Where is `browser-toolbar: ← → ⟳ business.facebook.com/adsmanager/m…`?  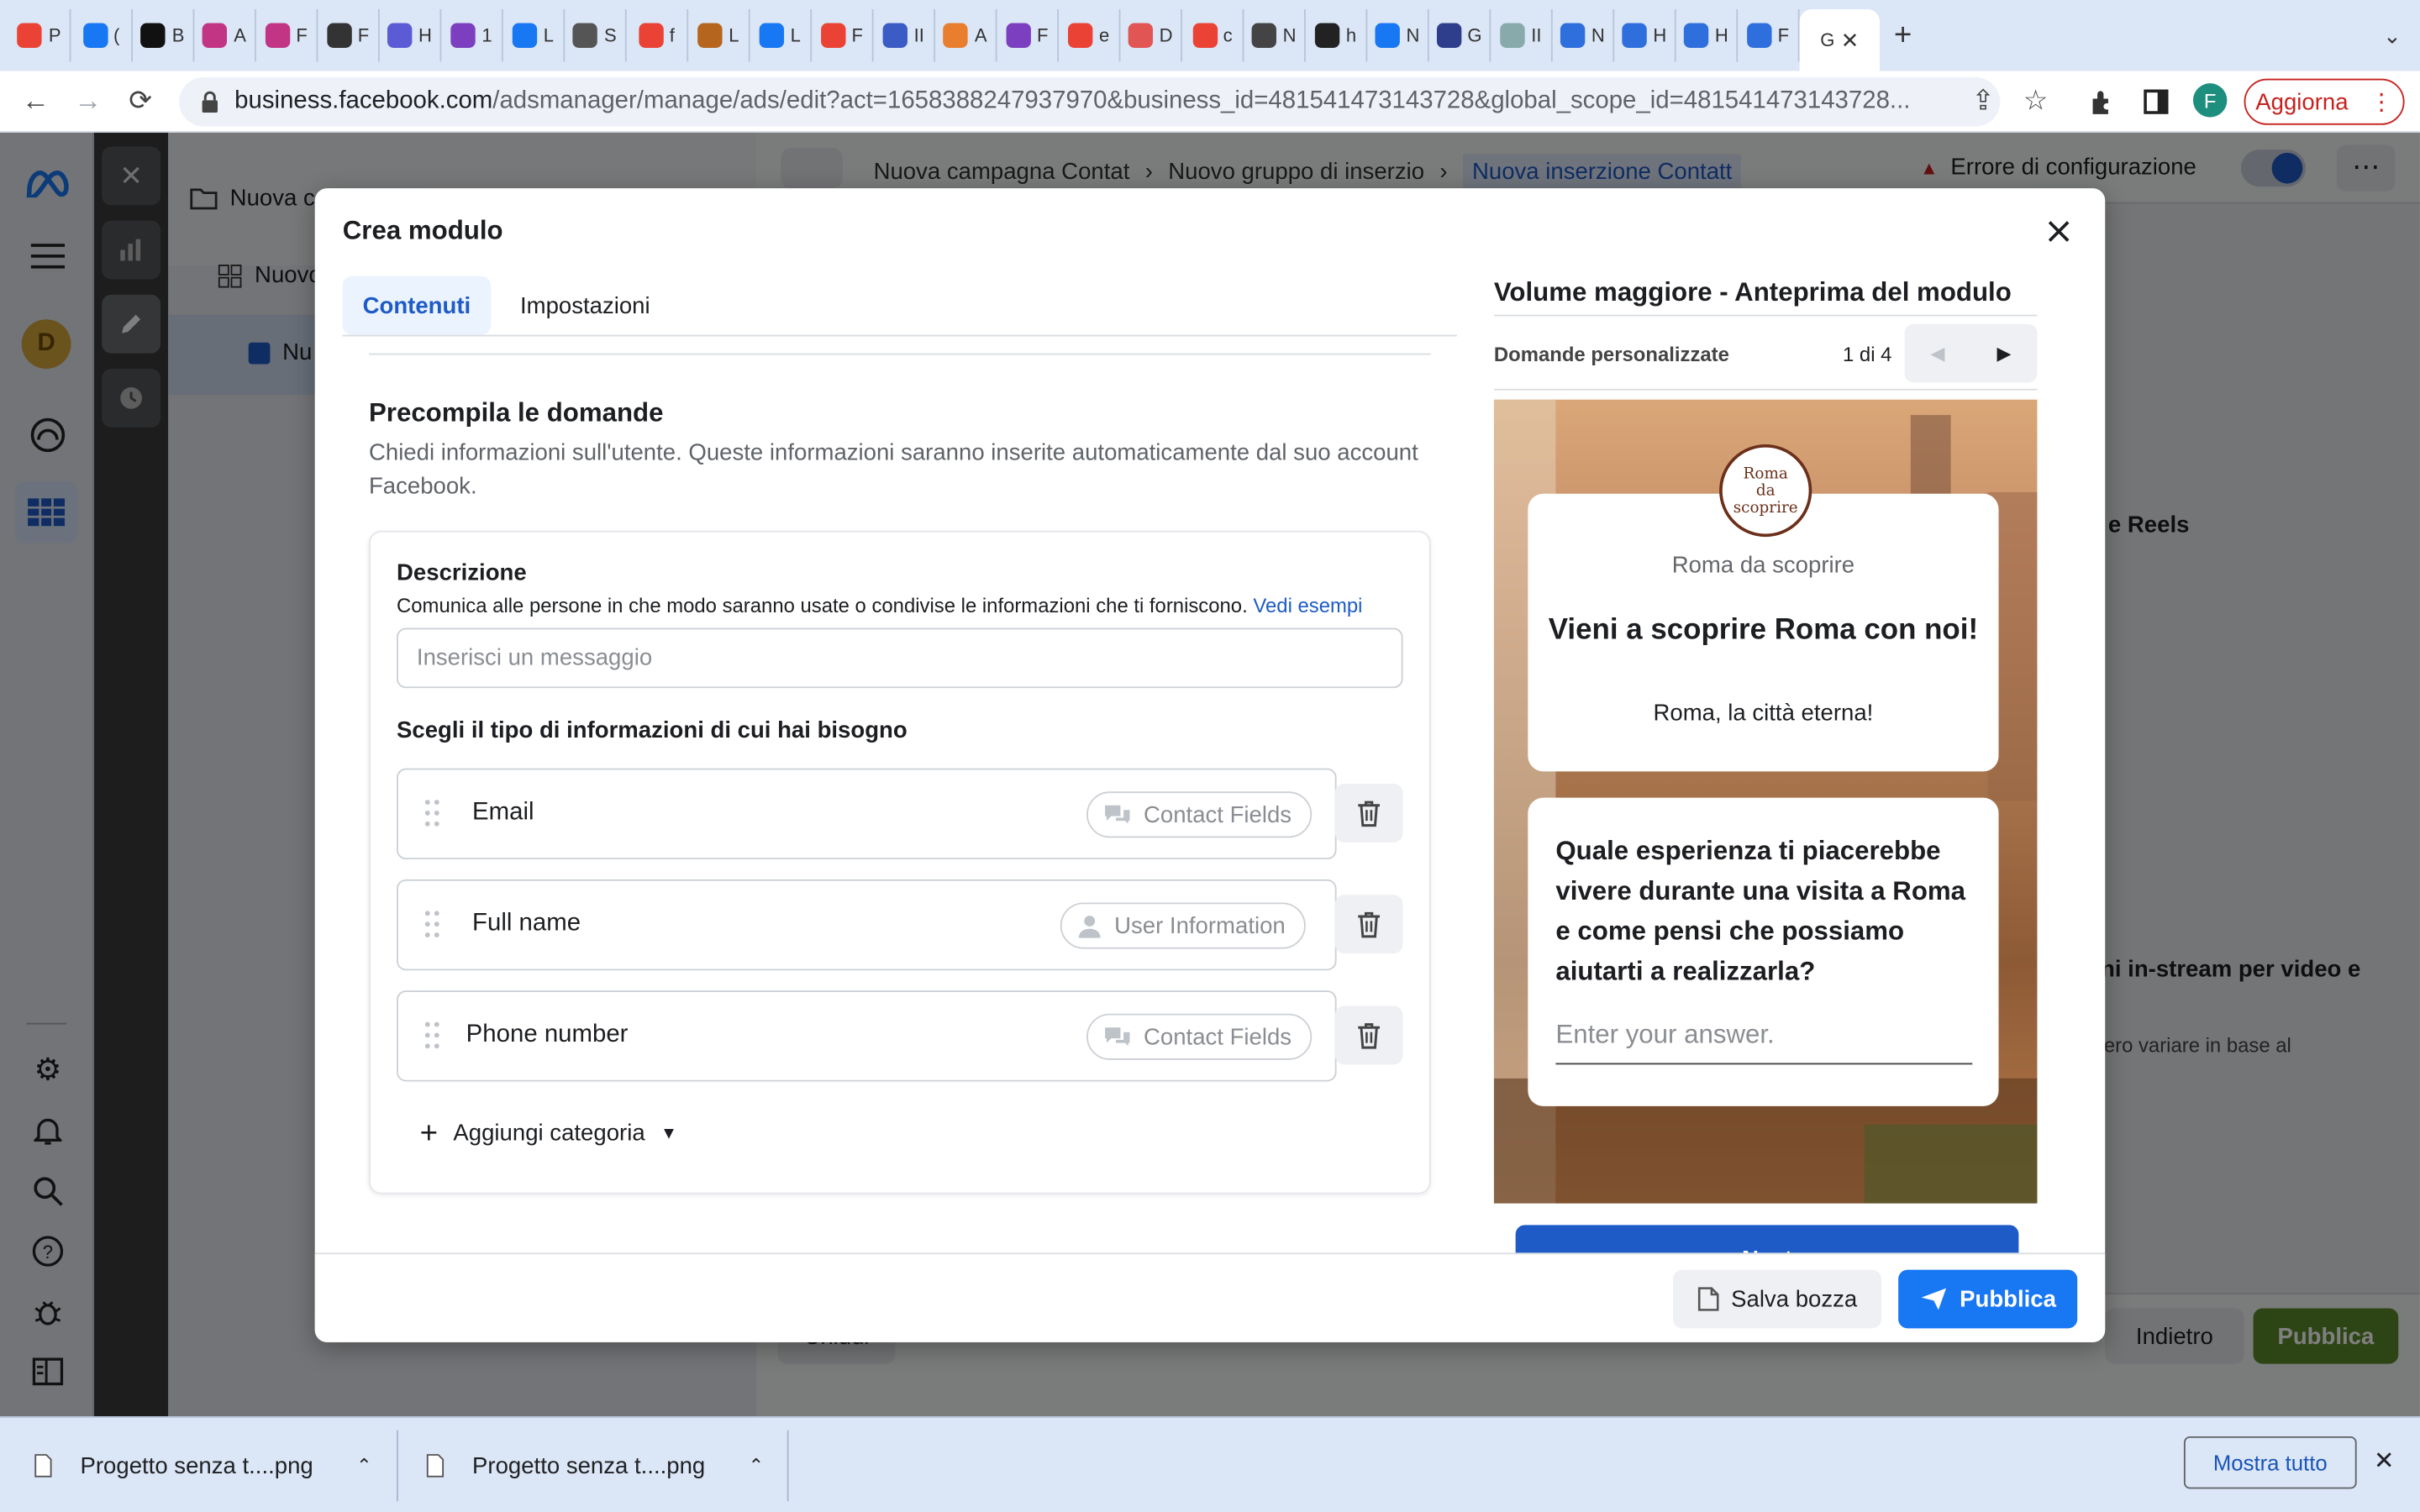
browser-toolbar: ← → ⟳ business.facebook.com/adsmanager/m… is located at coordinates (1210, 102).